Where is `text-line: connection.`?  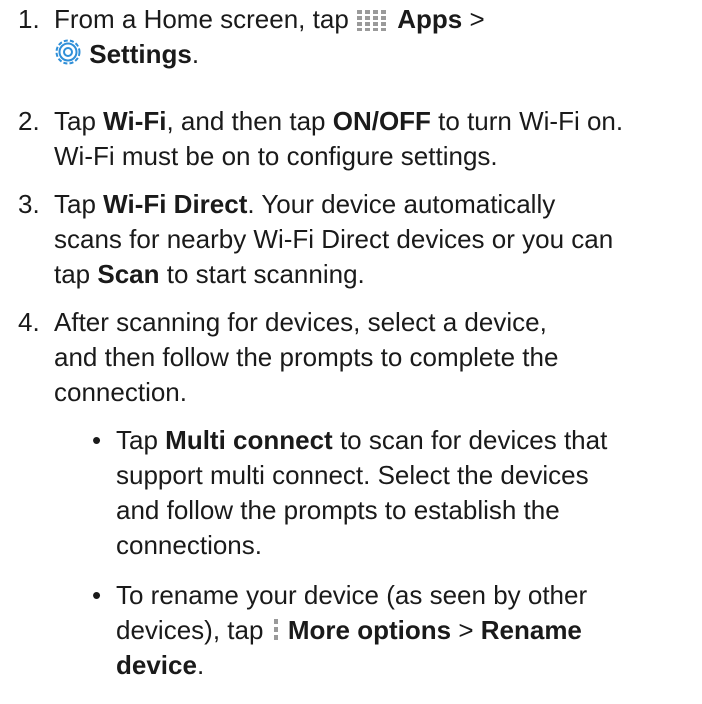
text-line: connection. is located at coordinates (120, 392).